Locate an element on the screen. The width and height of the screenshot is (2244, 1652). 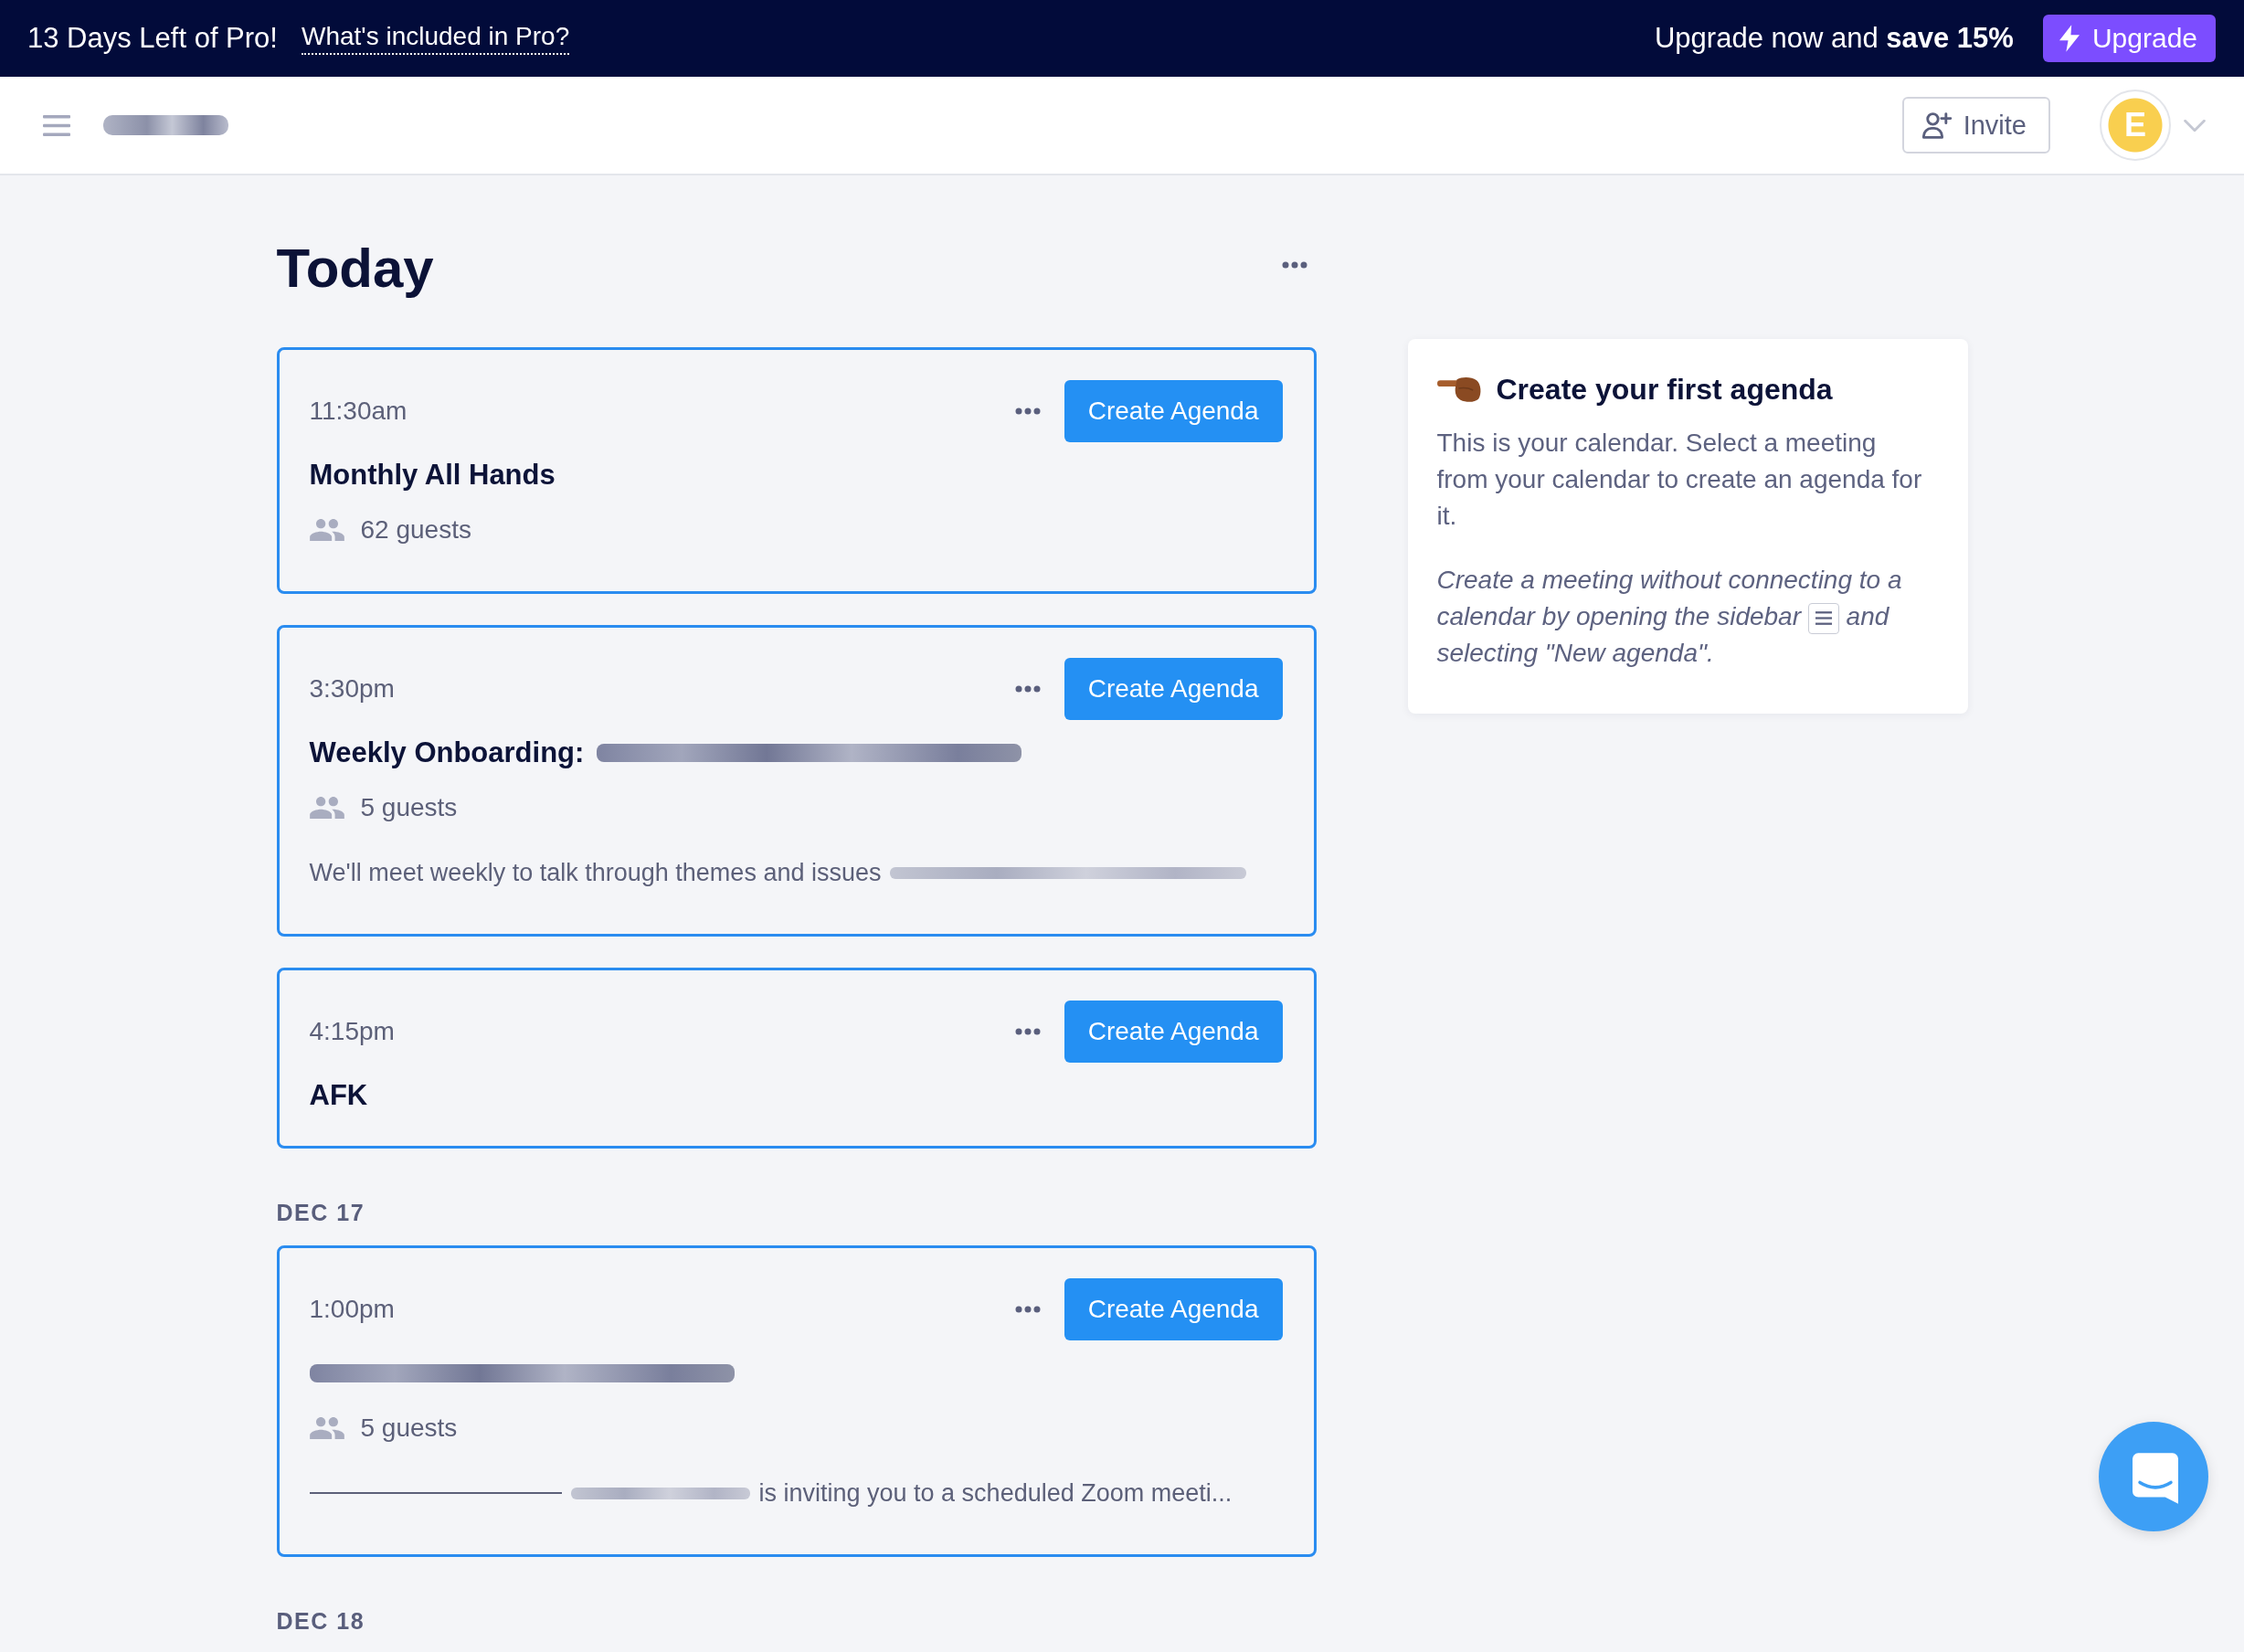
promo-text: Upgrade now and save 15% is located at coordinates (1834, 39).